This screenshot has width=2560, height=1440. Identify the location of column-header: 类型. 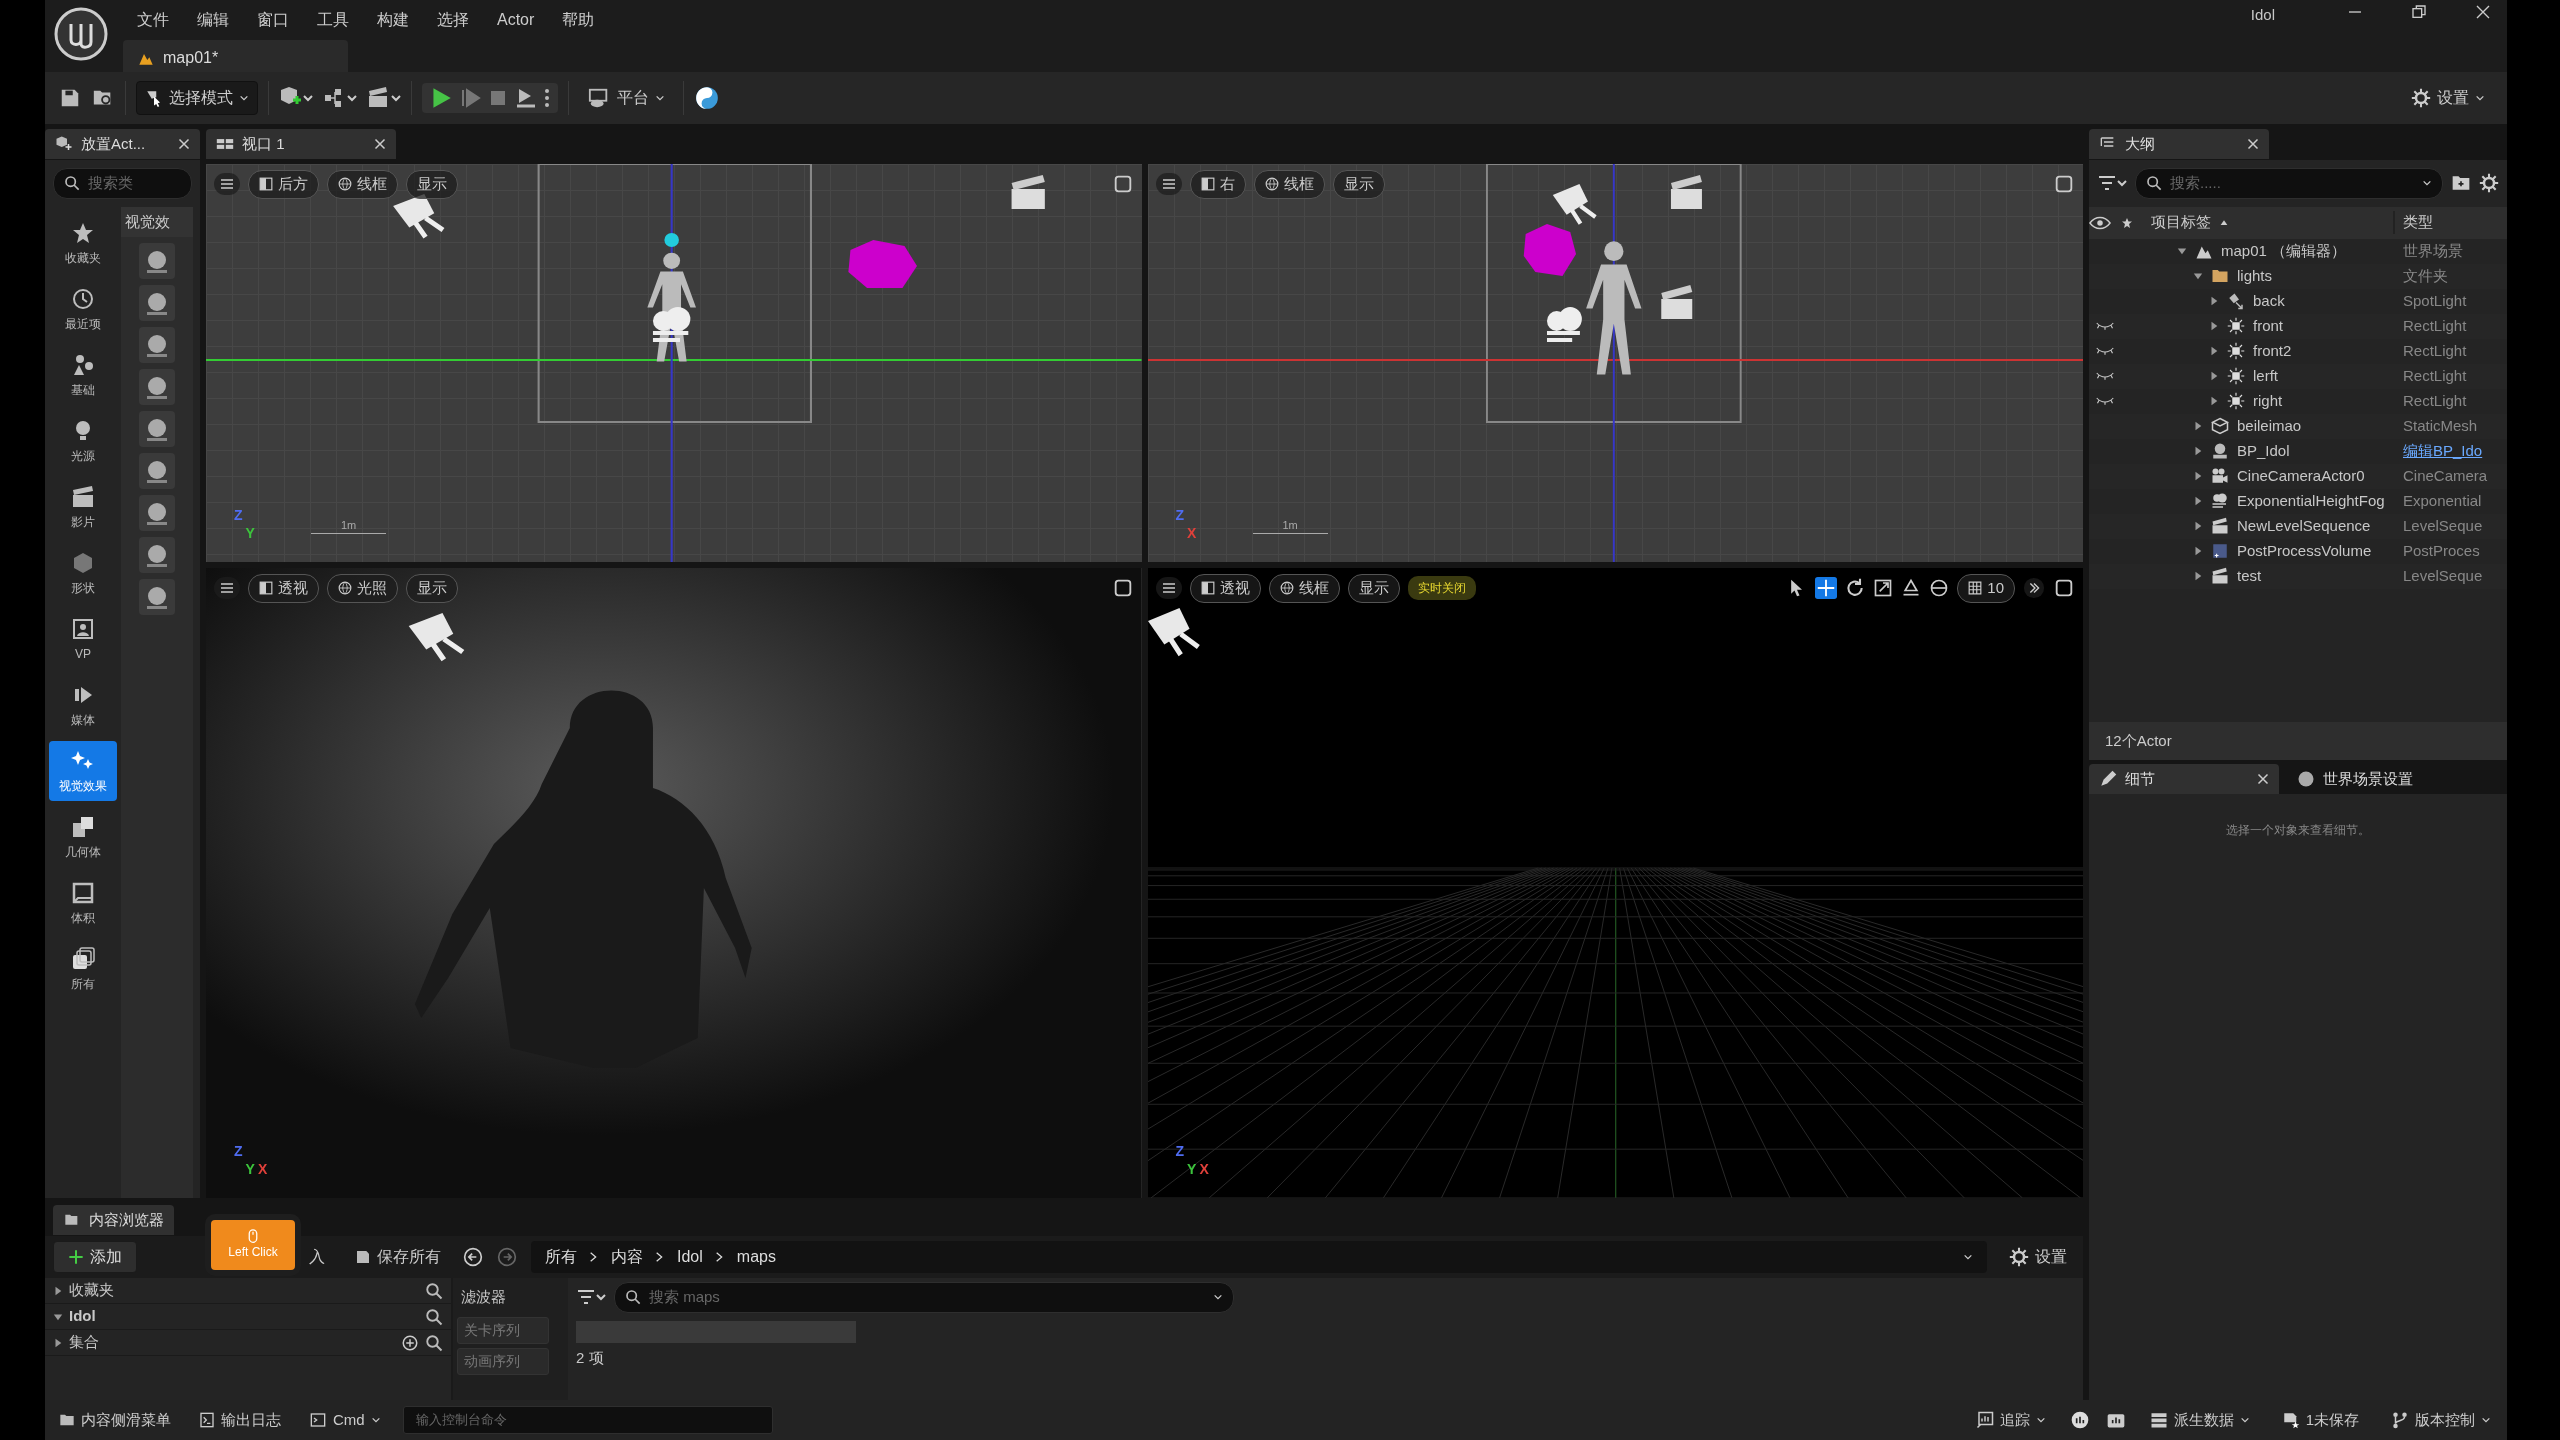
(2451, 222).